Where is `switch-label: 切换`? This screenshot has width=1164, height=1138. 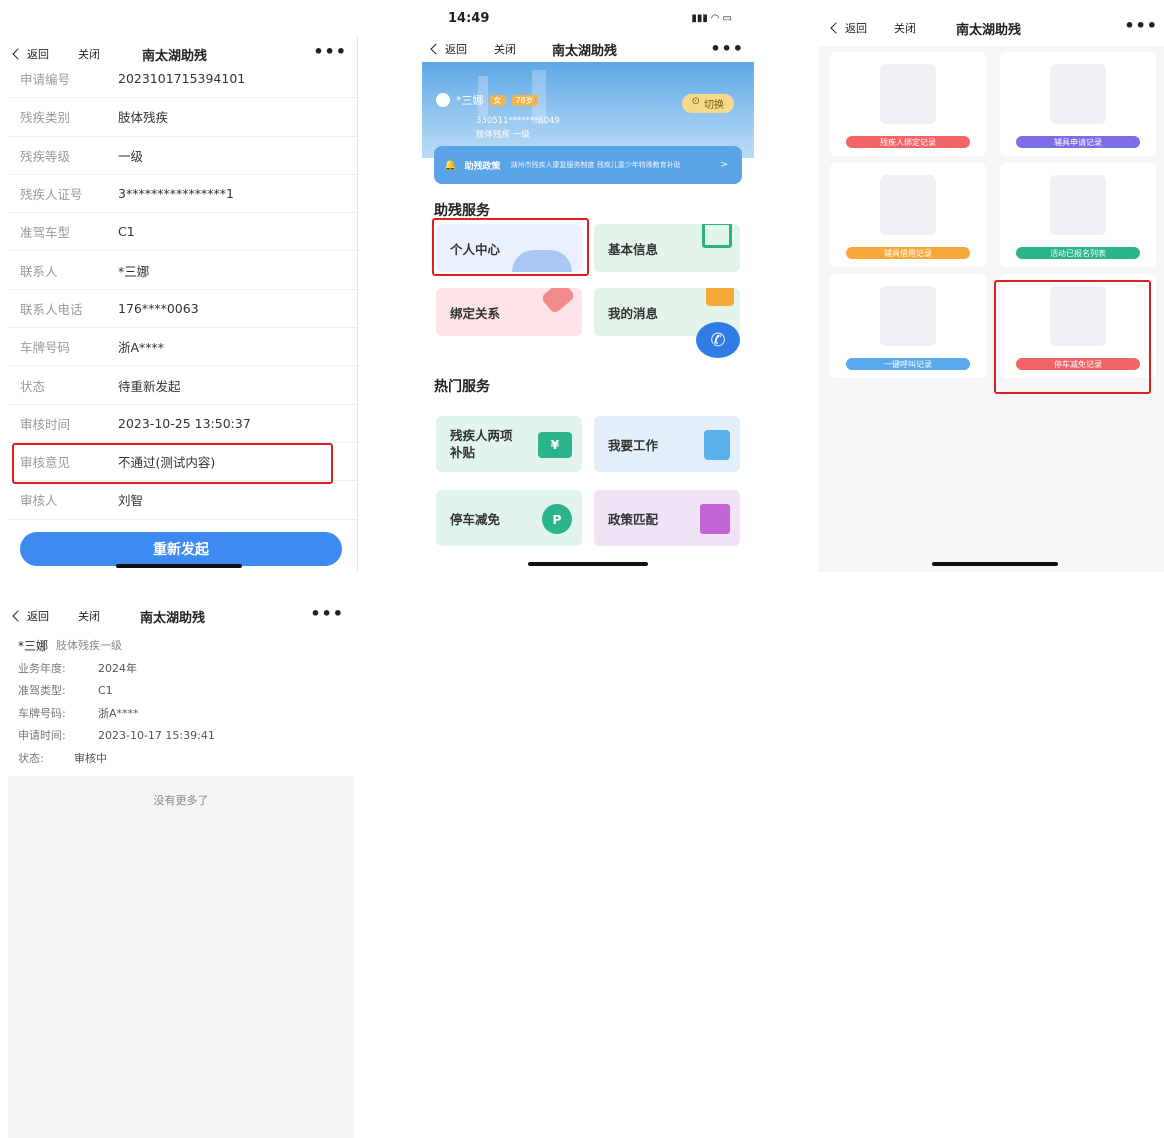
switch-label: 切换 is located at coordinates (714, 105).